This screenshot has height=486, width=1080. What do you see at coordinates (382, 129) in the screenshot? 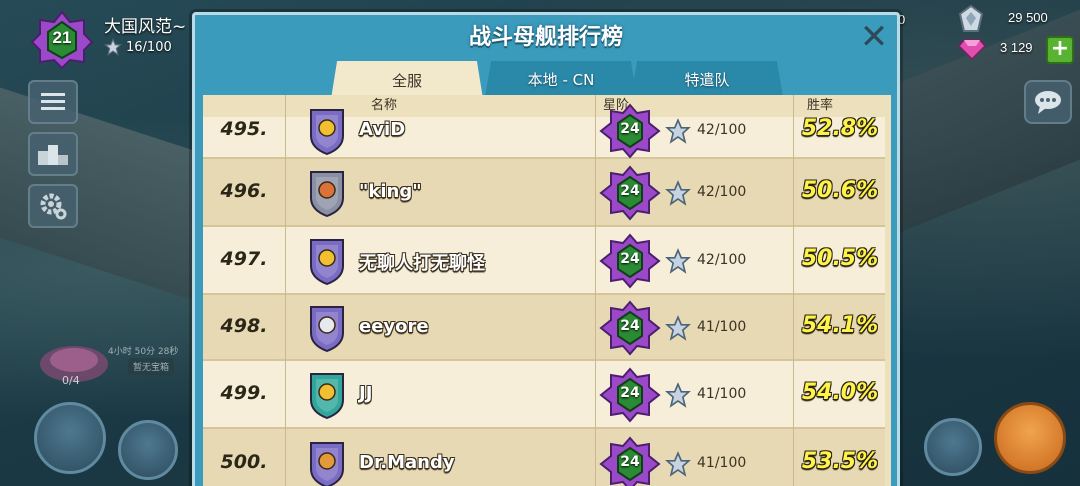
I see `row-player-name: AviD` at bounding box center [382, 129].